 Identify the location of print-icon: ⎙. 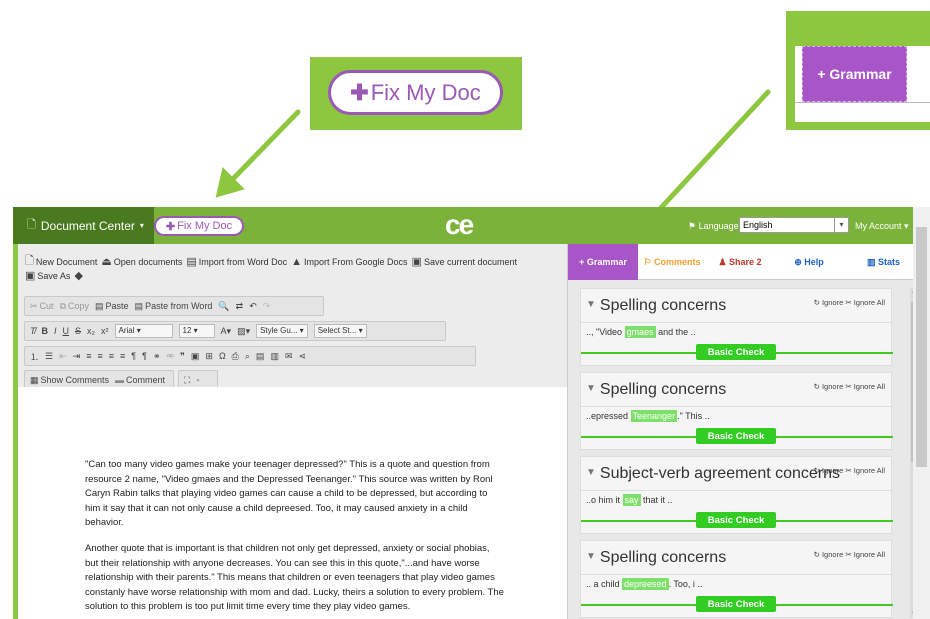
(235, 356).